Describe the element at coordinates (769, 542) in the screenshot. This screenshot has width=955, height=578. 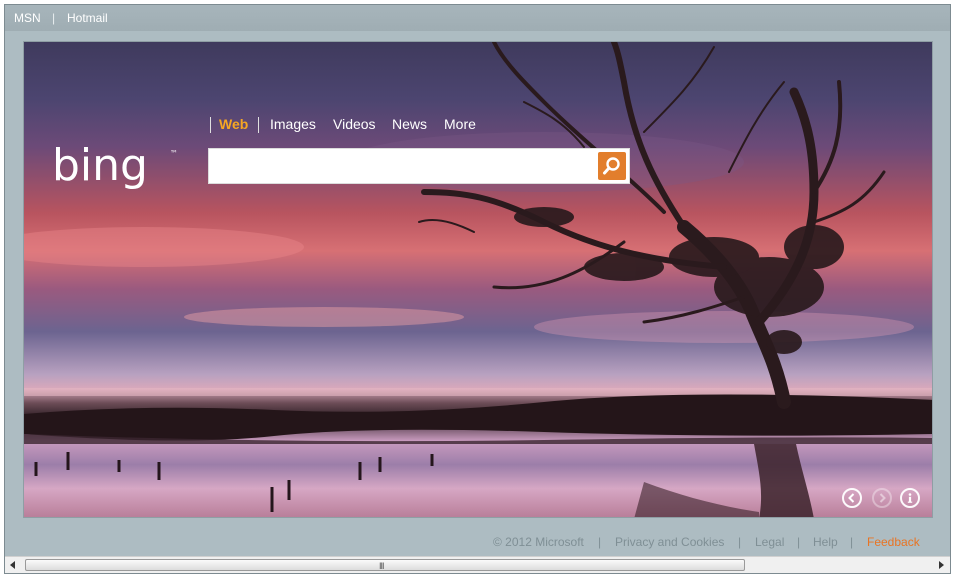
I see `legal-link: Legal` at that location.